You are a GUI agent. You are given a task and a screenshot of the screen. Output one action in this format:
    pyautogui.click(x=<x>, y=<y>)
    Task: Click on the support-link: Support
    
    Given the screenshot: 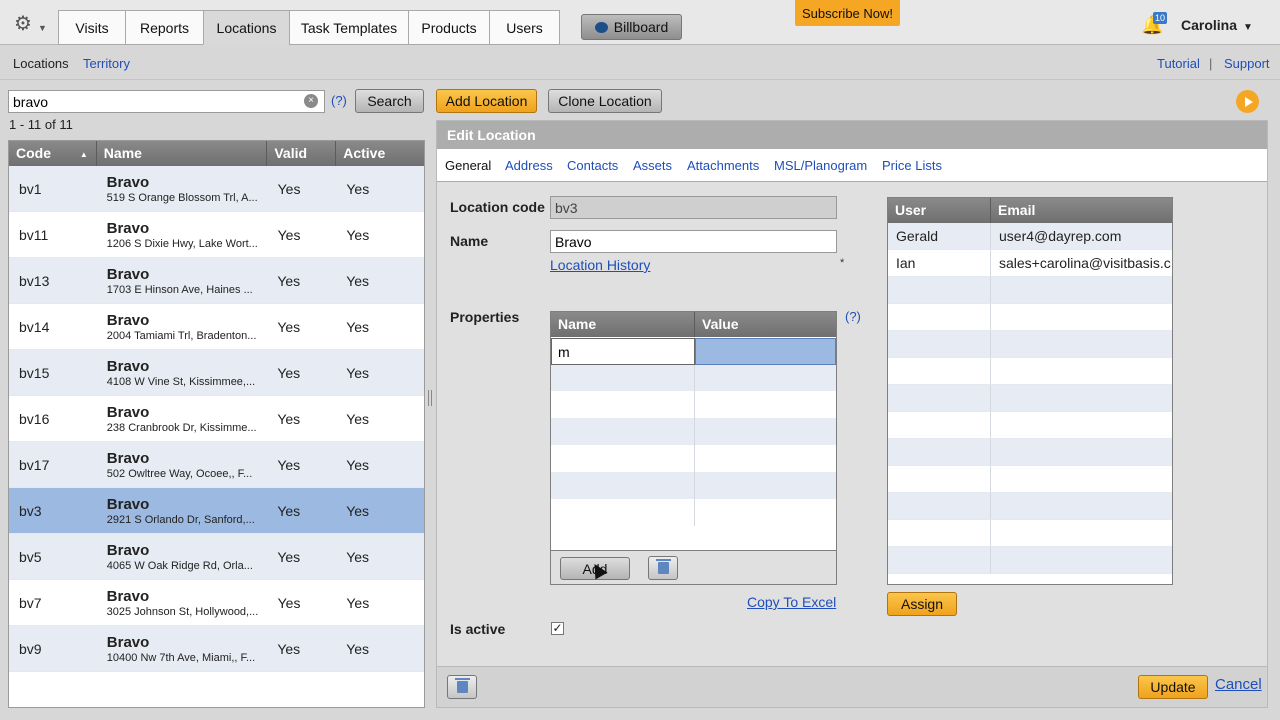 What is the action you would take?
    pyautogui.click(x=1247, y=63)
    